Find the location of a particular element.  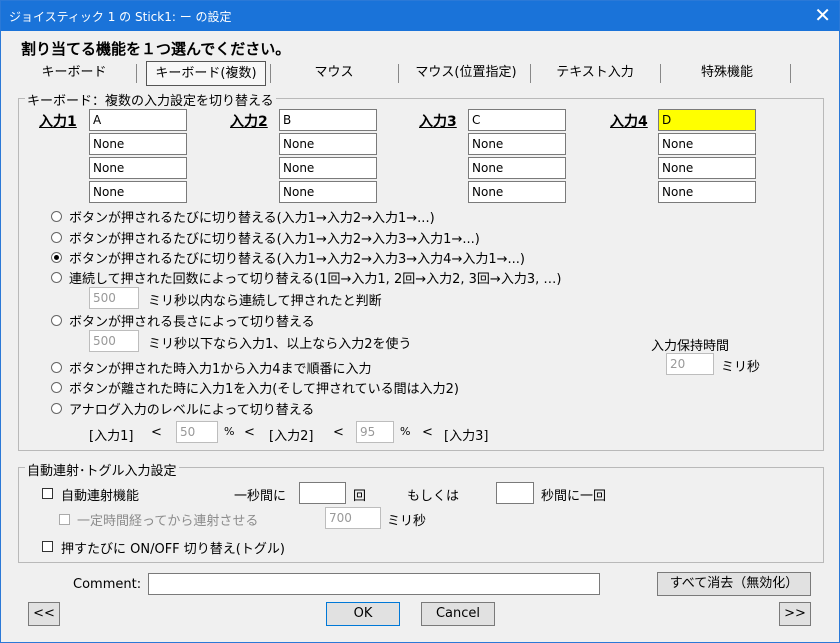

cancel-button: Cancel is located at coordinates (458, 614).